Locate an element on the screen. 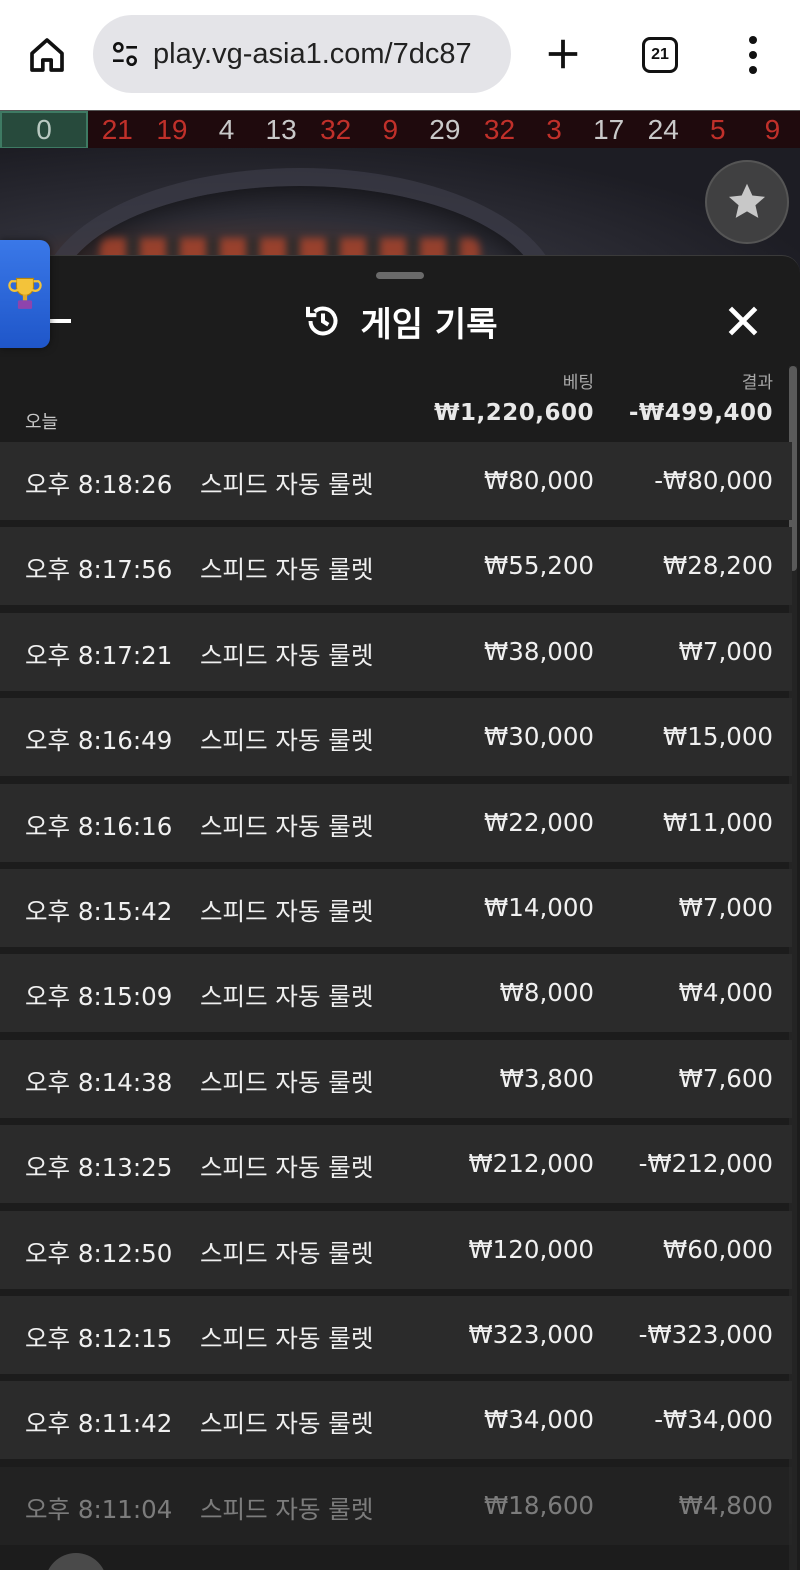 Image resolution: width=800 pixels, height=1570 pixels. table-row: 오후 8:17:56 스피드 자동 룰렛 ₩55,200 ₩28,200 is located at coordinates (396, 566).